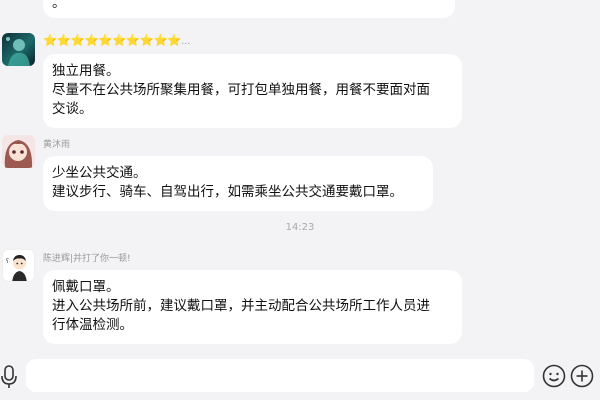  I want to click on message-text: 建议步行、骑车、自驾出行，如需乘坐公共交通要戴口罩。, so click(227, 192).